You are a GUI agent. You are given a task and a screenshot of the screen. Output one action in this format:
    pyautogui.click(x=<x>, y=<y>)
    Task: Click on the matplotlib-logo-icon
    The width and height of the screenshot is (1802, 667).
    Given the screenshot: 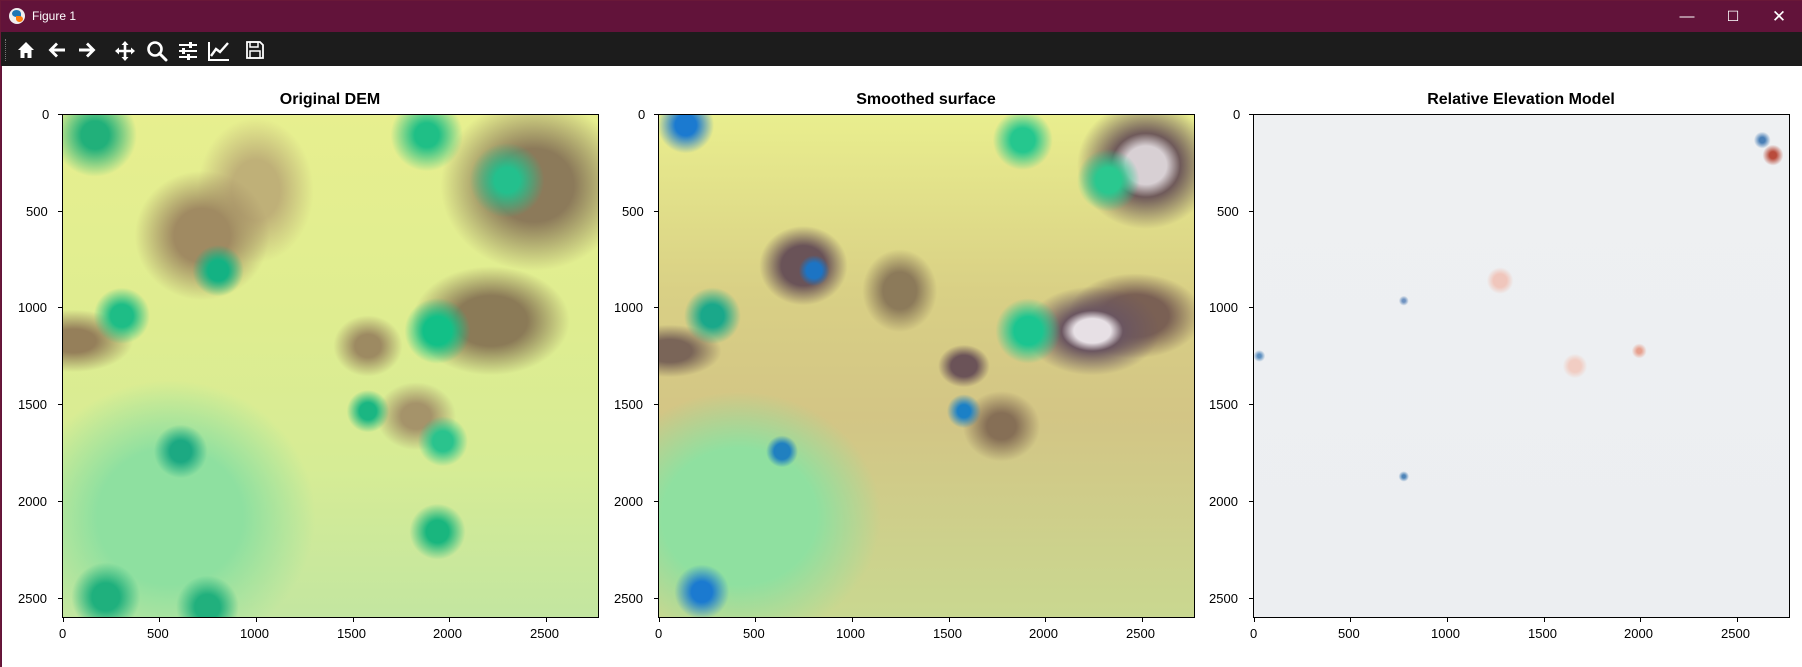 What is the action you would take?
    pyautogui.click(x=17, y=16)
    